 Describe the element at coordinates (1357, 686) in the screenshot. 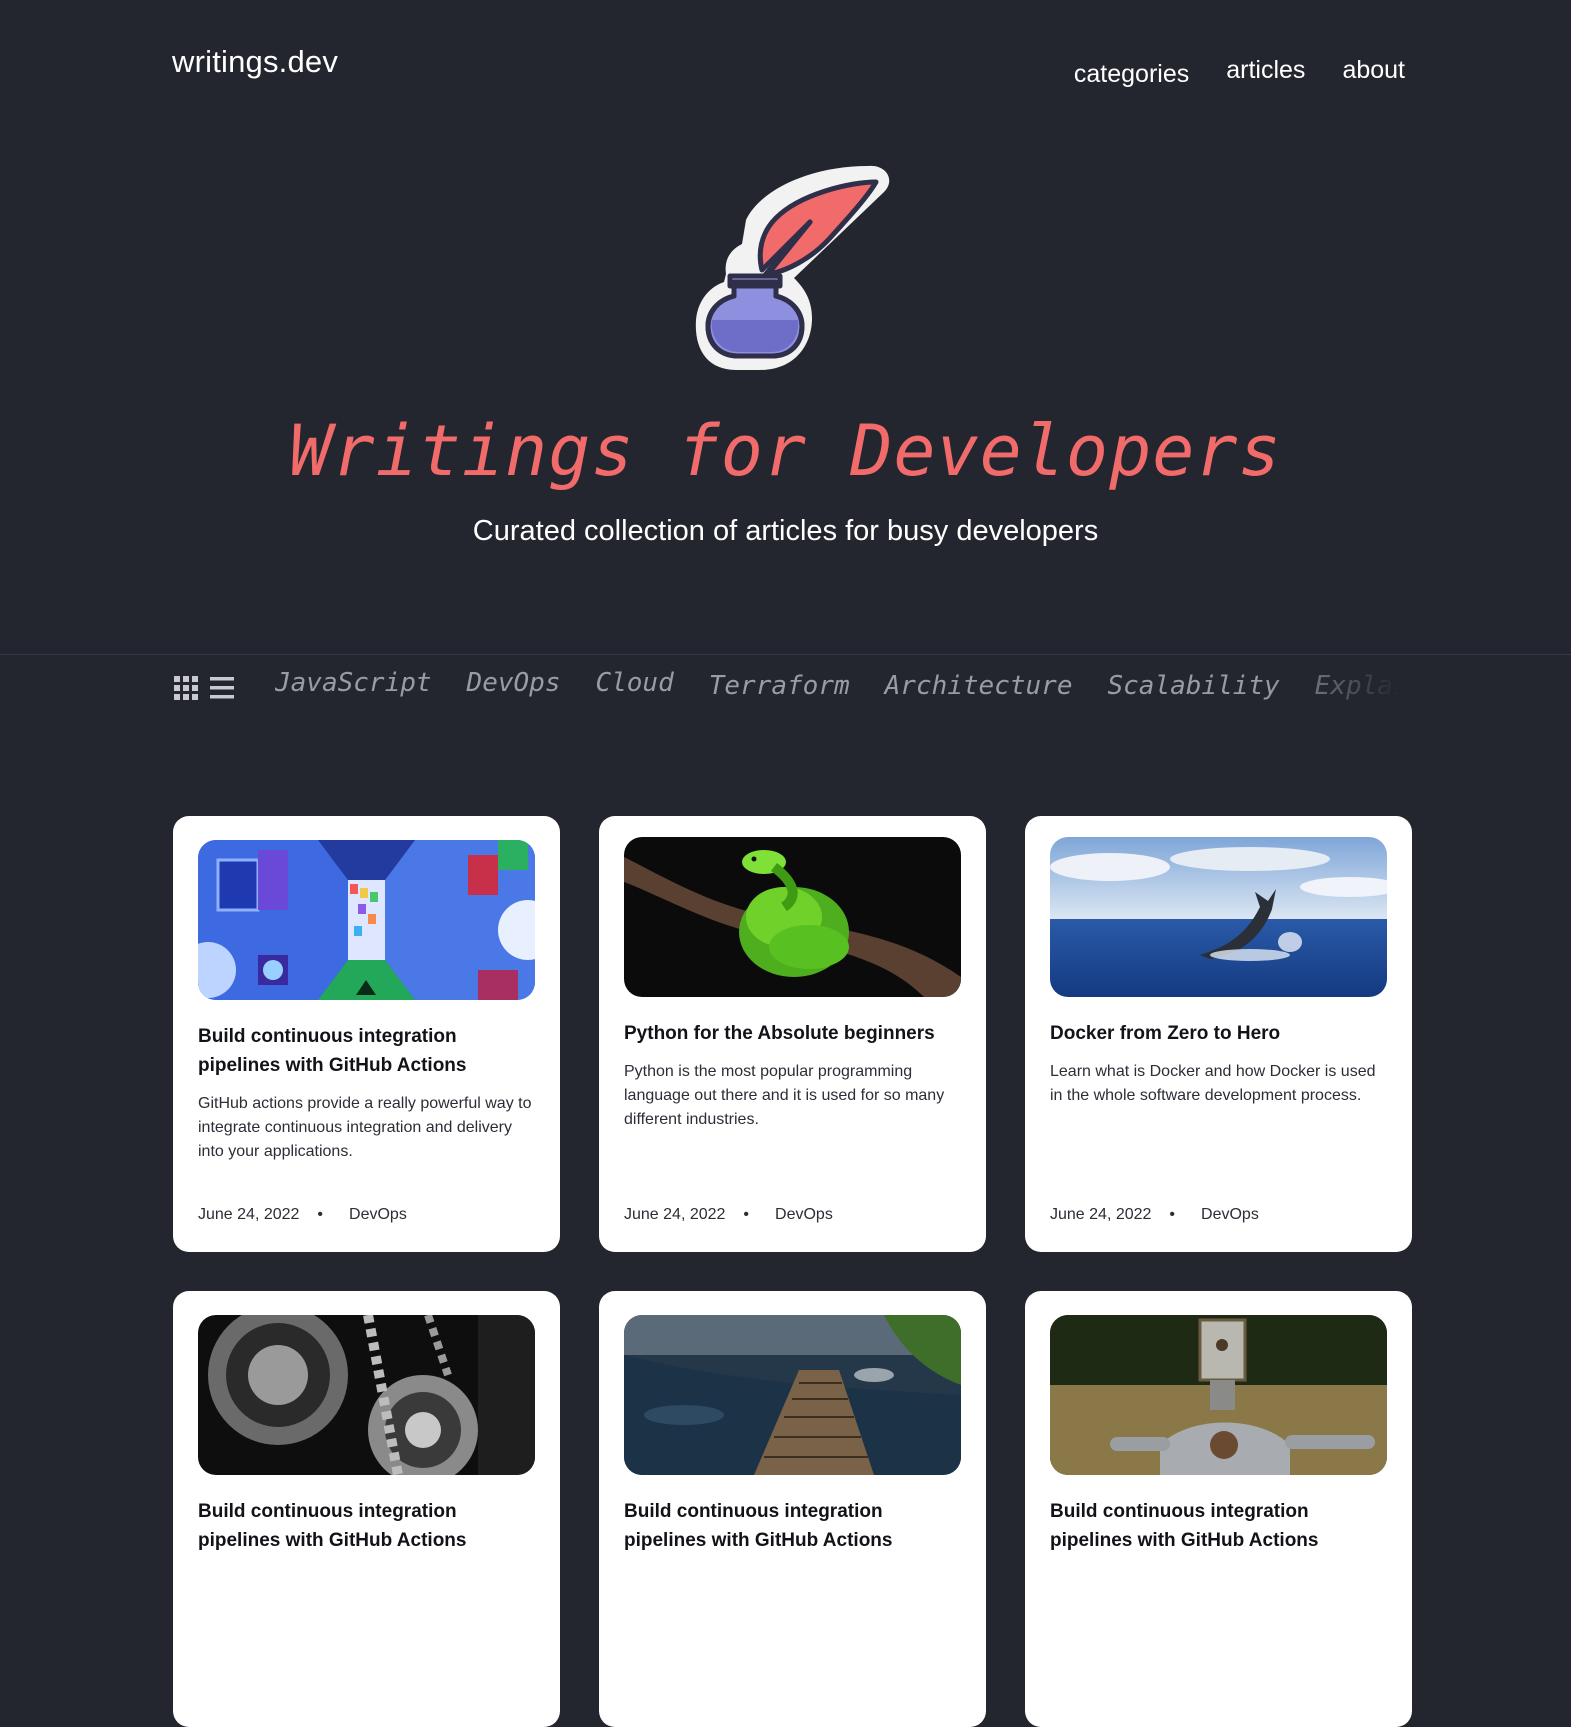

I see `category-explainers: Explainers` at that location.